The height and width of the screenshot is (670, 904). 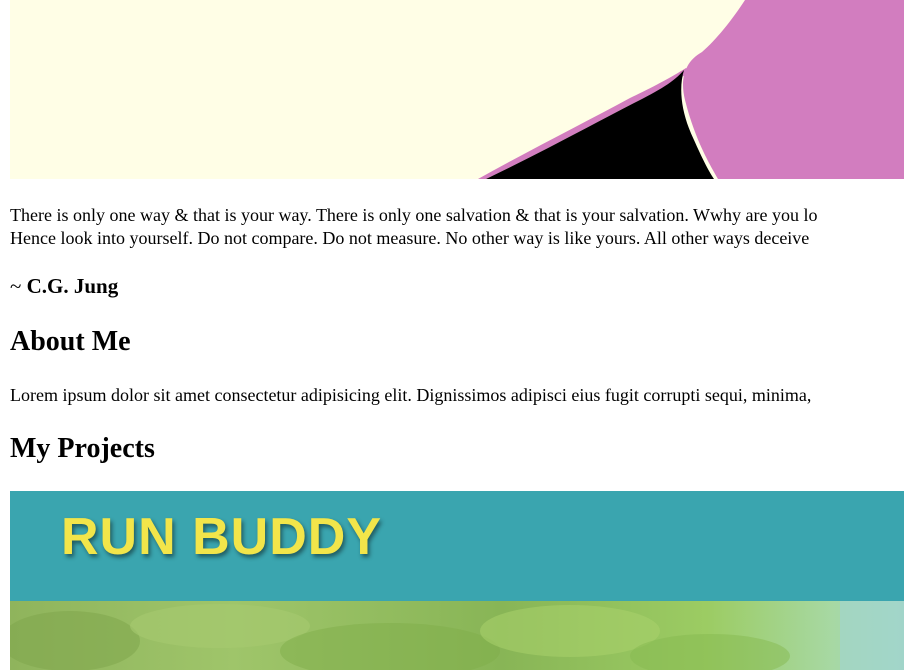 What do you see at coordinates (221, 537) in the screenshot?
I see `project-title: RUN BUDDY` at bounding box center [221, 537].